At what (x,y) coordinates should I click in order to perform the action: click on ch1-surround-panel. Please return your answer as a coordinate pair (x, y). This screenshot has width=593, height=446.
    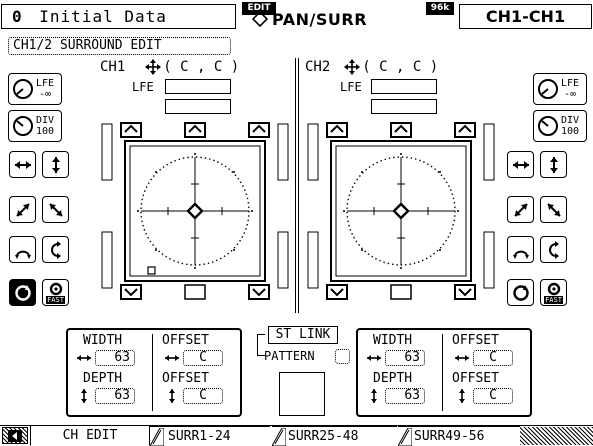
    Looking at the image, I should click on (195, 214).